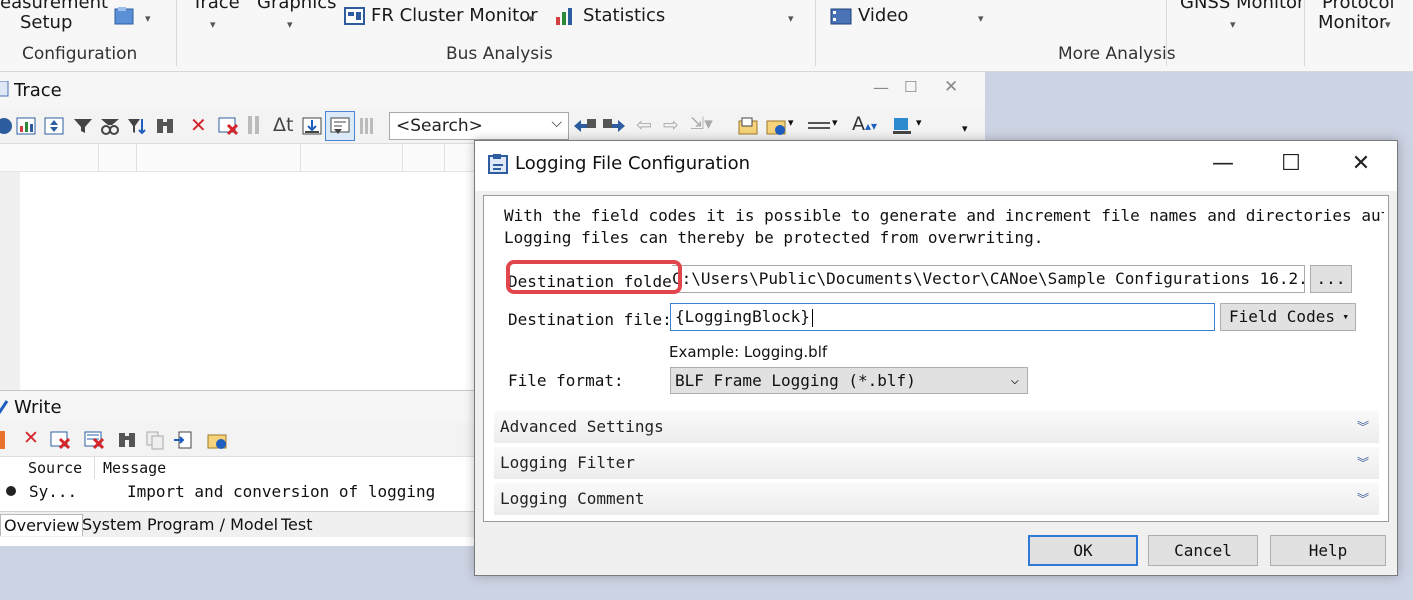 This screenshot has height=600, width=1413. I want to click on expand-chevron-icon: ︾, so click(1362, 463).